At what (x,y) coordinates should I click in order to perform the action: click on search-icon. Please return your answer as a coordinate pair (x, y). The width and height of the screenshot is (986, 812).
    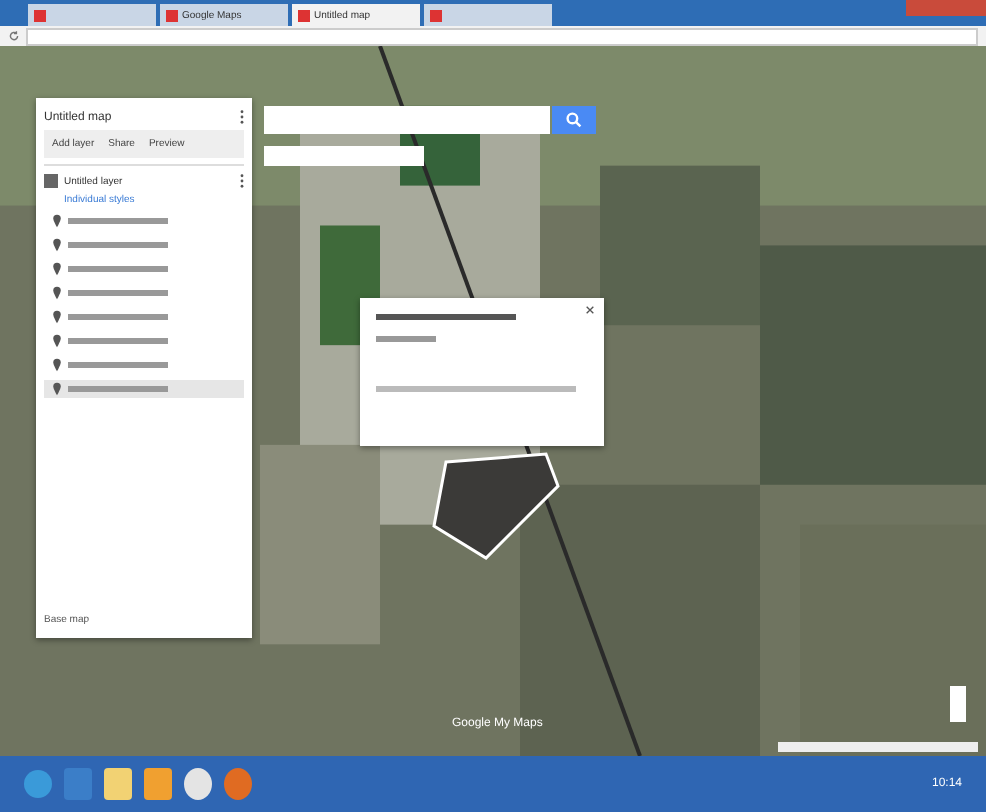
    Looking at the image, I should click on (574, 120).